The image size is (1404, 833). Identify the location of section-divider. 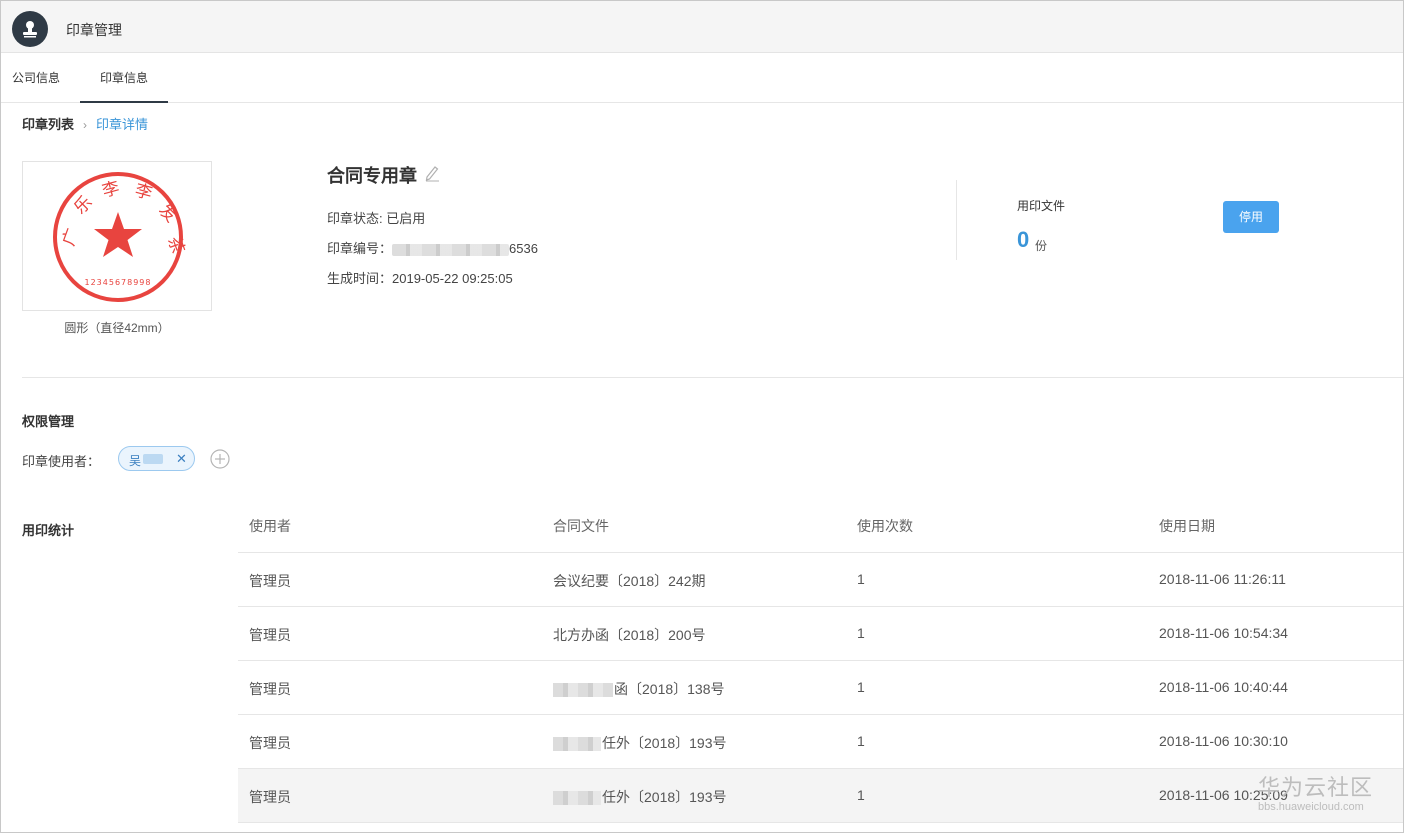
(712, 377).